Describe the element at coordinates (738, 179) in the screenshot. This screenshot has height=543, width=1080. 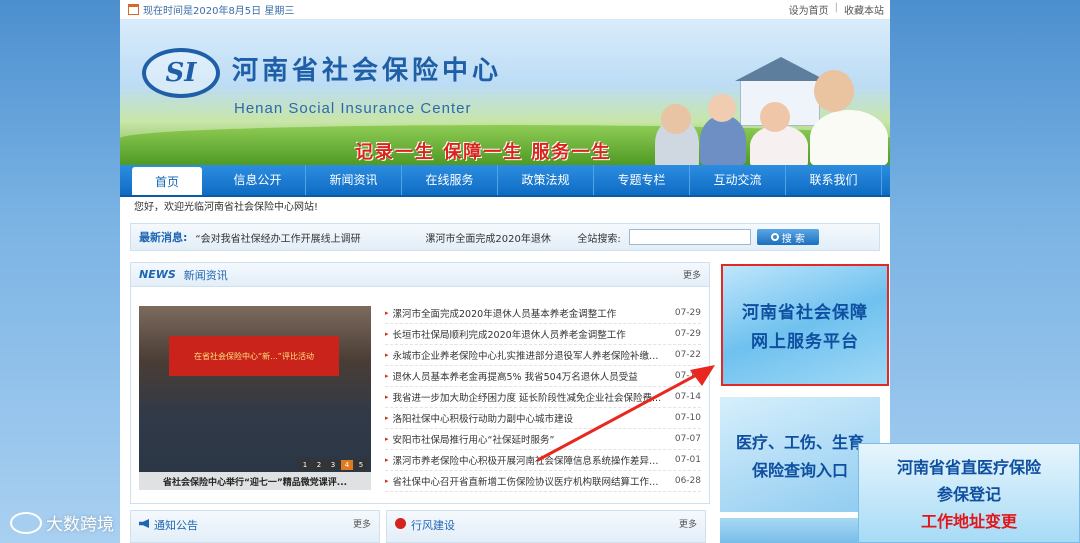
I see `nav-item-interaction: 互动交流` at that location.